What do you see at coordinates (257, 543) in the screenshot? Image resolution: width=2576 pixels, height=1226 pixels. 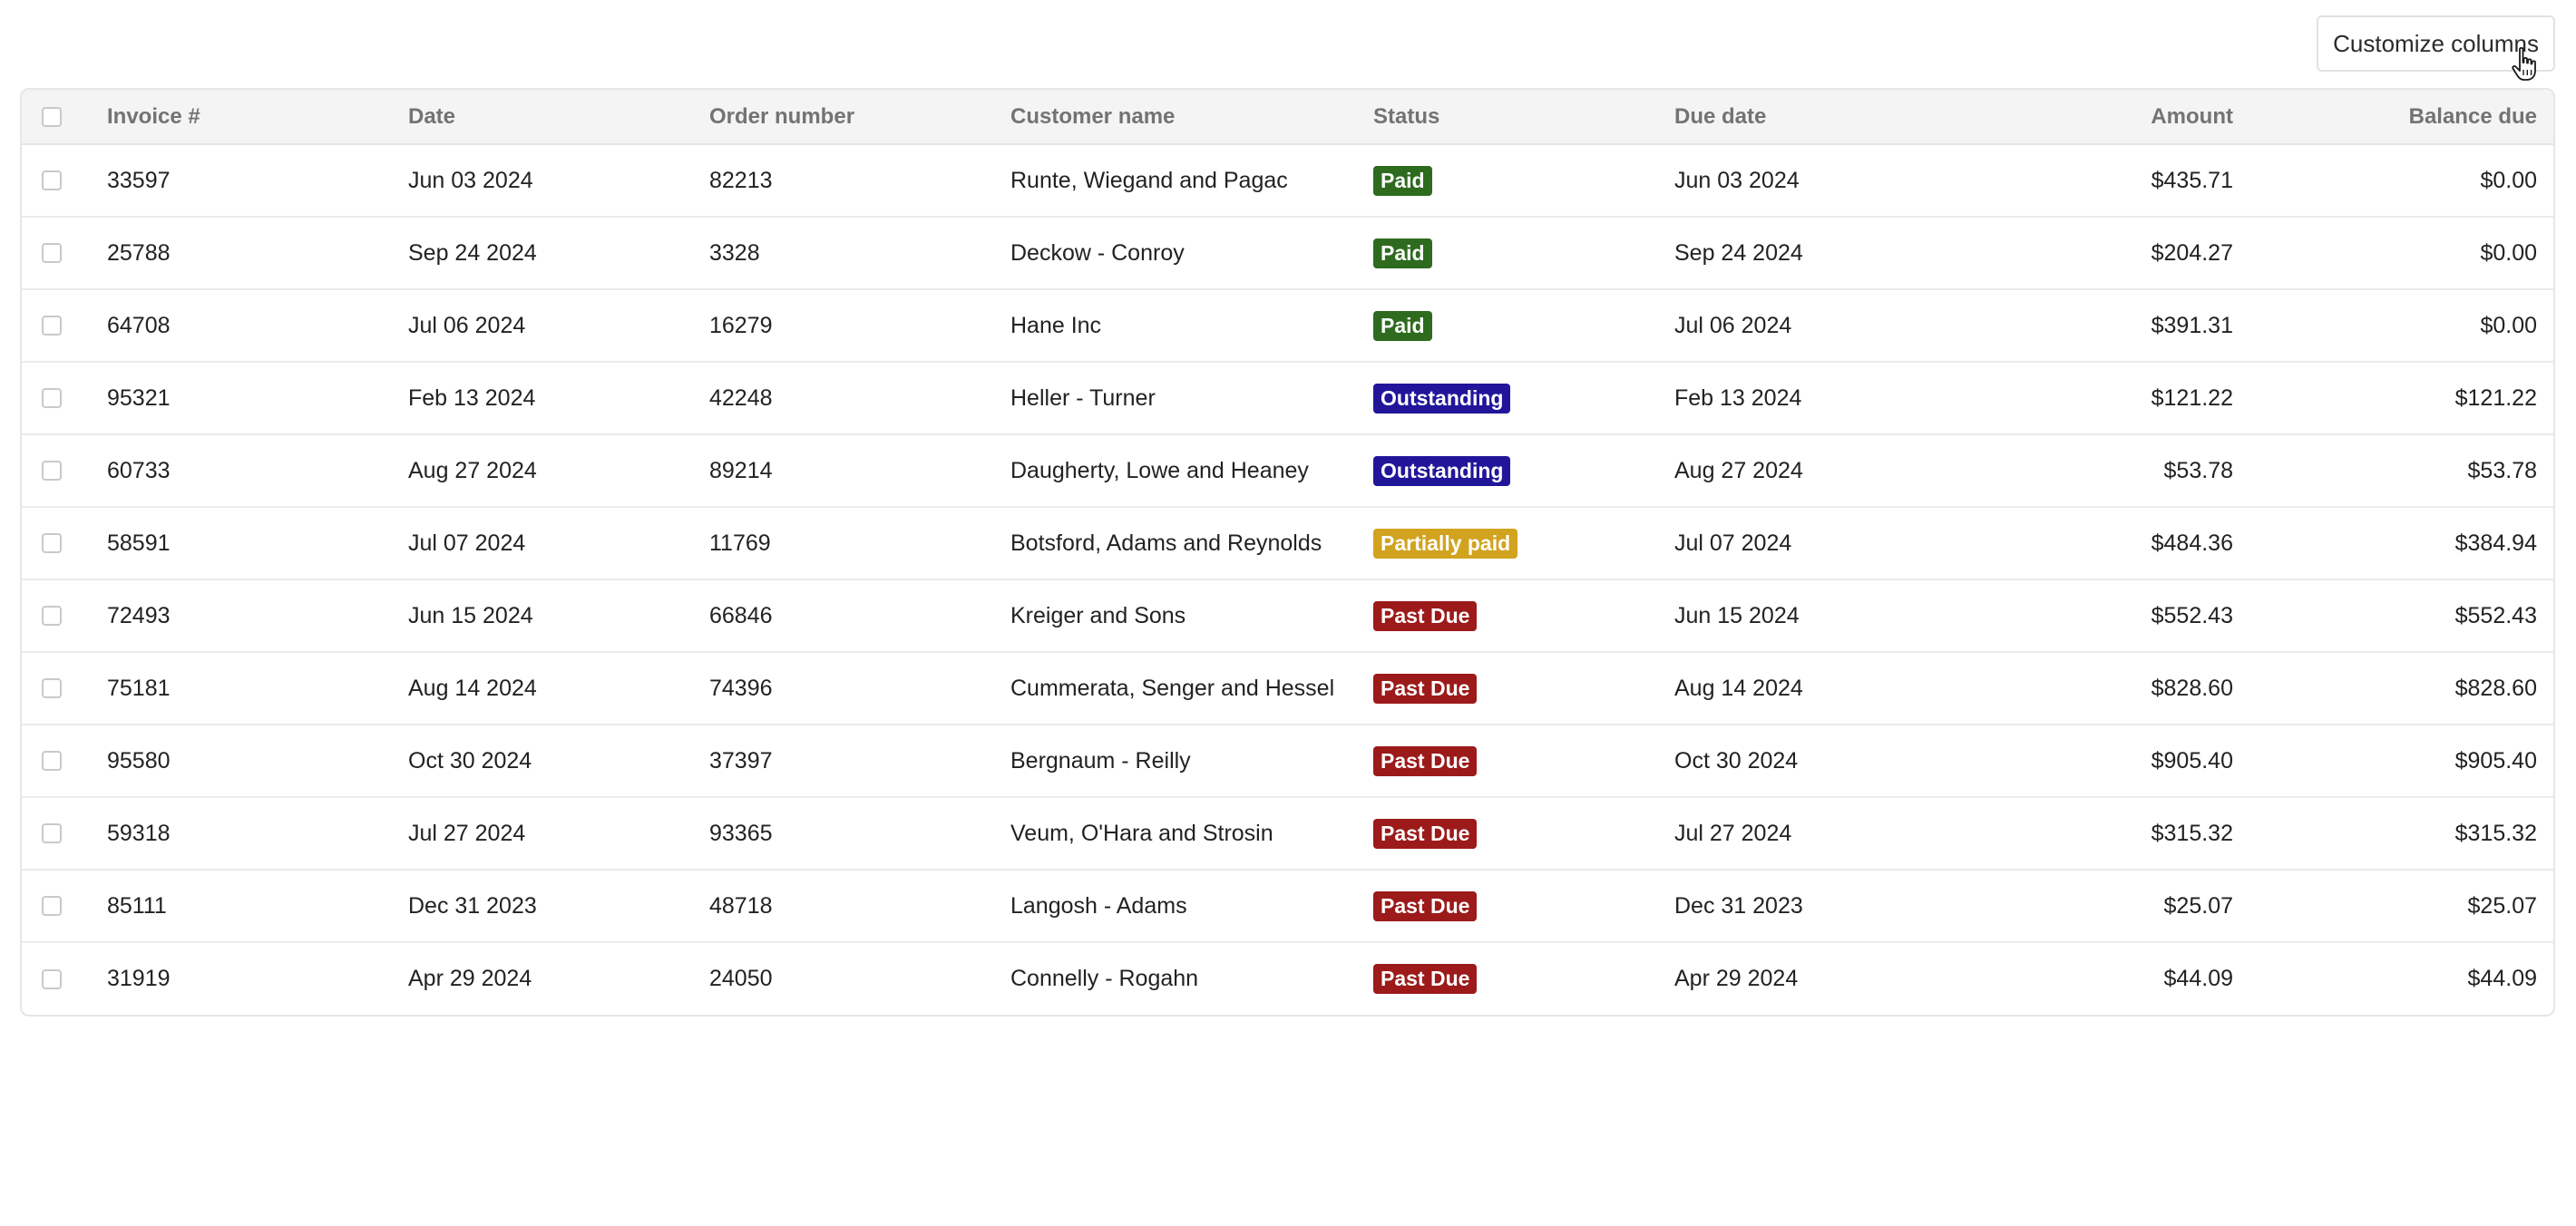 I see `cell-invoice-number: 58591` at bounding box center [257, 543].